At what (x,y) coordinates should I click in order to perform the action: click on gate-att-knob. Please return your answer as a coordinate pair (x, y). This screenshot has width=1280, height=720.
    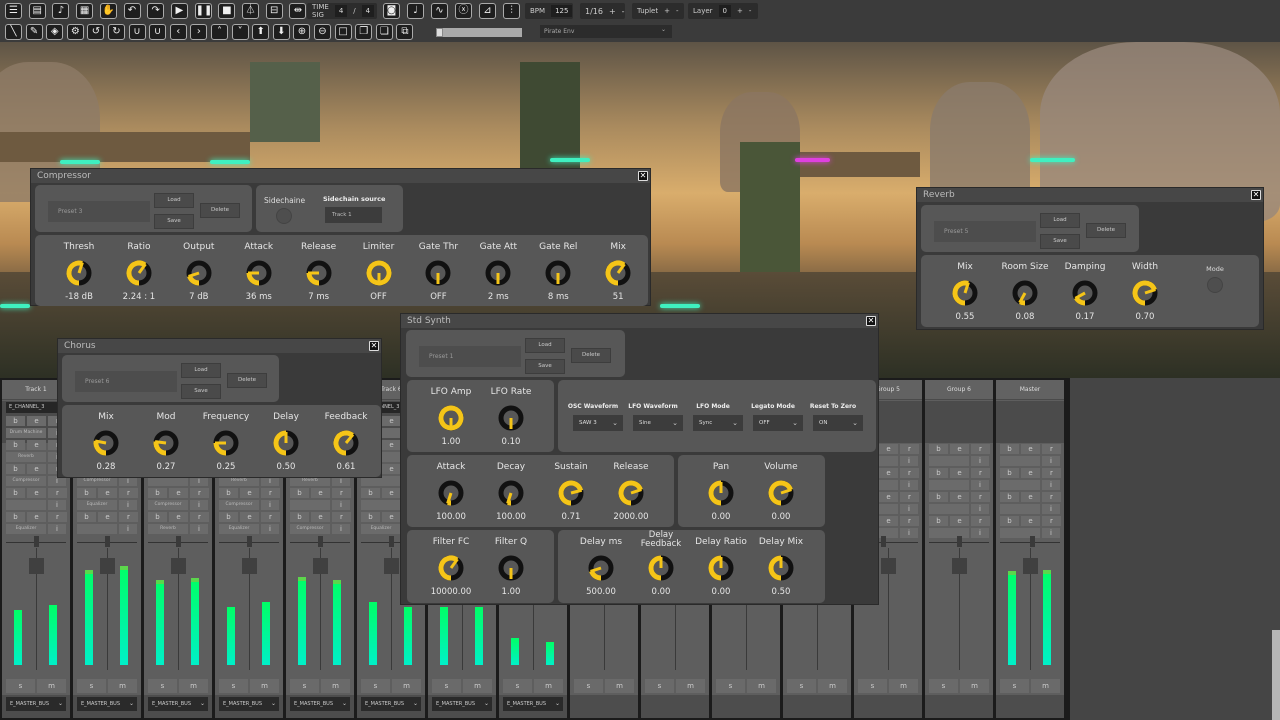
    Looking at the image, I should click on (498, 273).